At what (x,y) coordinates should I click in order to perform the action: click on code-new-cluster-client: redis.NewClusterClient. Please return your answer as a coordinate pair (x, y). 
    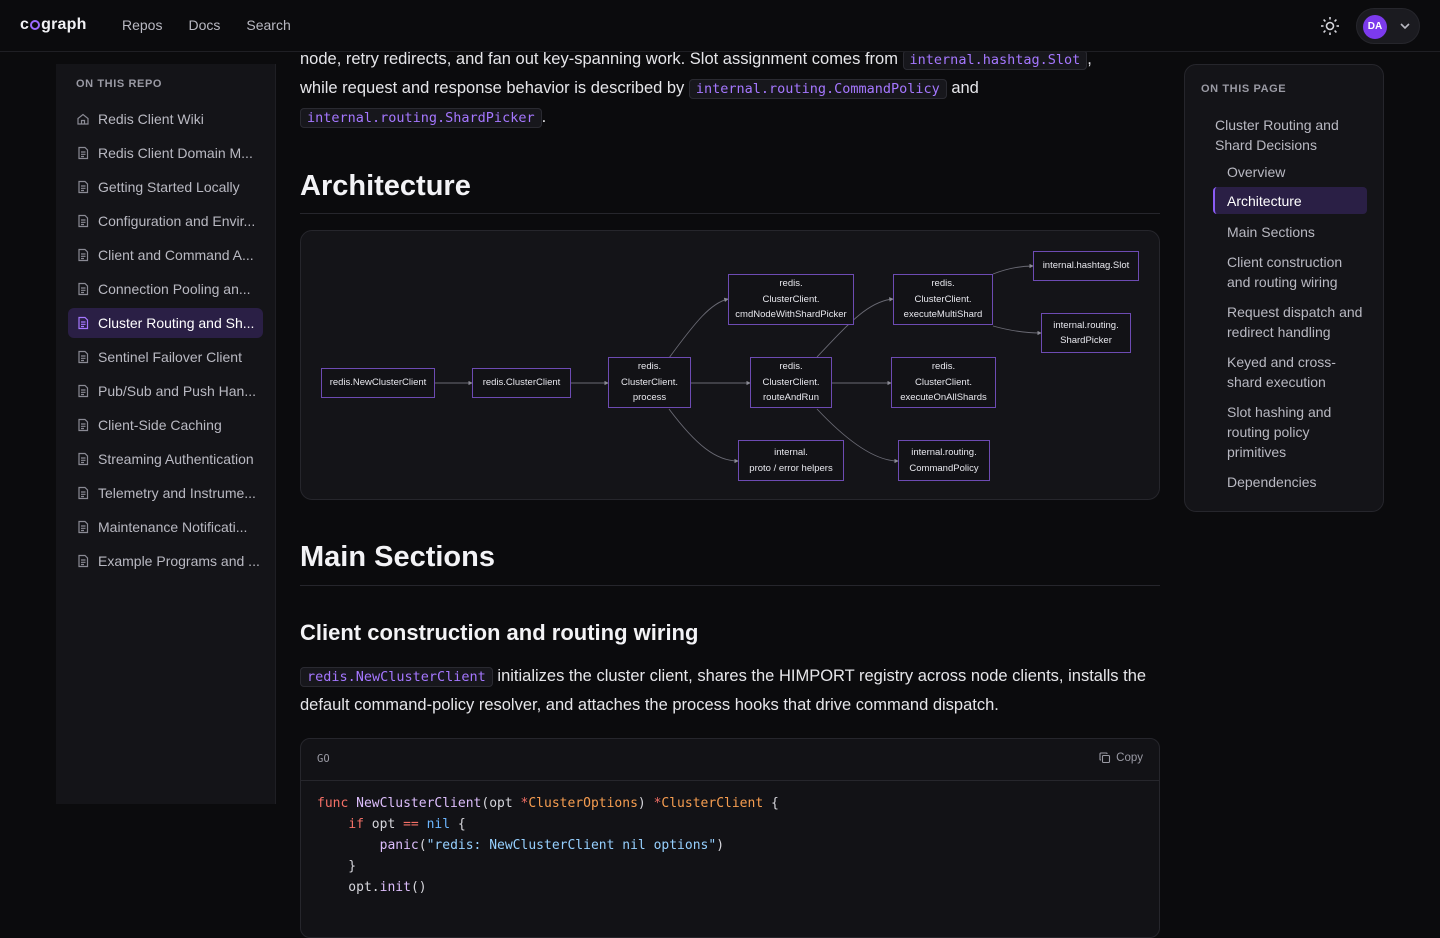
    Looking at the image, I should click on (396, 677).